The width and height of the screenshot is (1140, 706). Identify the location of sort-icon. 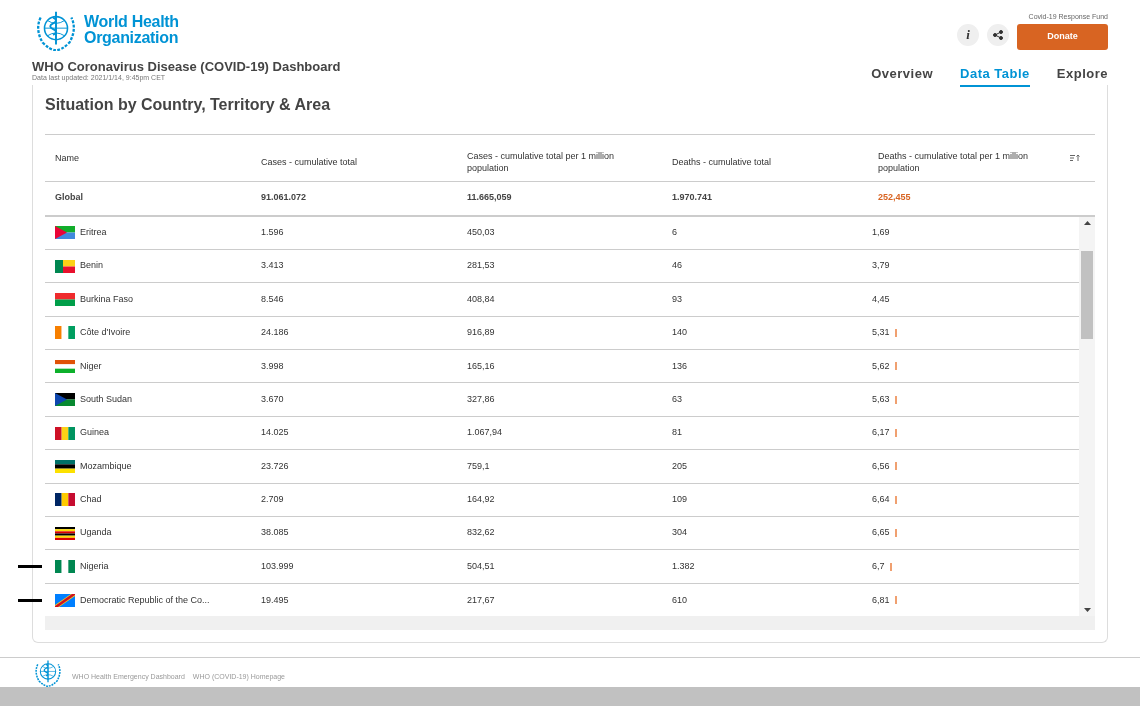
(1075, 157).